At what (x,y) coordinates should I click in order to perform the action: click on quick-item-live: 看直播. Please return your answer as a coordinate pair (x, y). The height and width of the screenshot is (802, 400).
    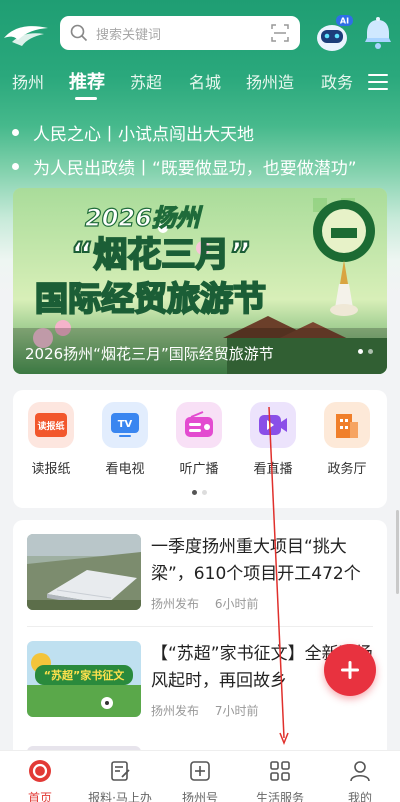
    Looking at the image, I should click on (273, 439).